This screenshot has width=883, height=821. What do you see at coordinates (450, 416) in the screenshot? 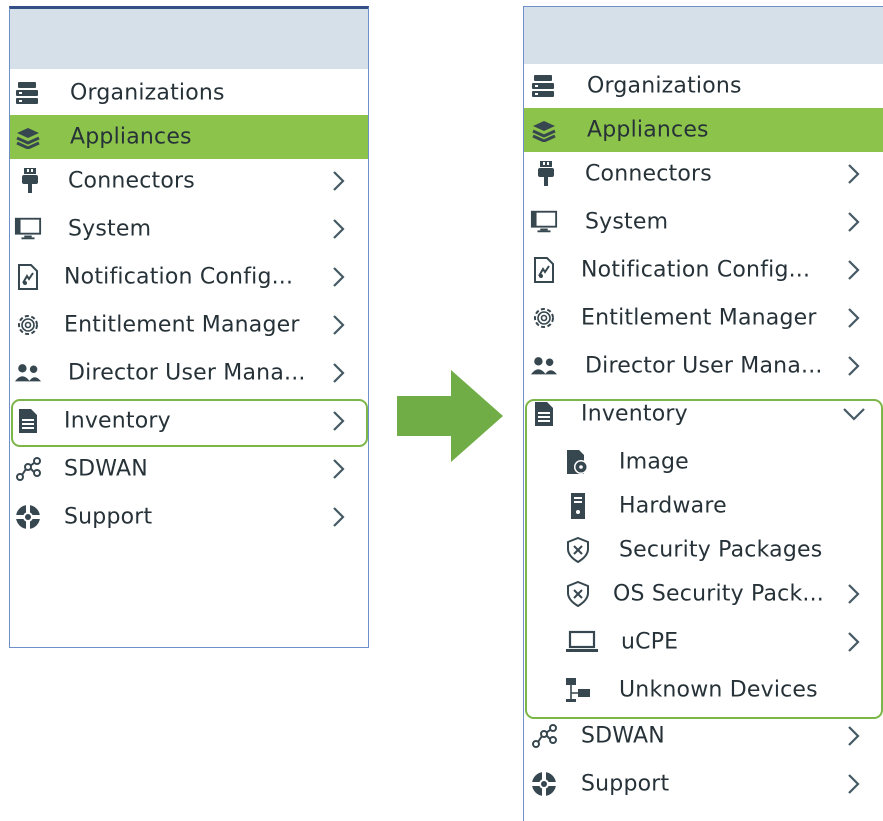
I see `right-arrow-icon` at bounding box center [450, 416].